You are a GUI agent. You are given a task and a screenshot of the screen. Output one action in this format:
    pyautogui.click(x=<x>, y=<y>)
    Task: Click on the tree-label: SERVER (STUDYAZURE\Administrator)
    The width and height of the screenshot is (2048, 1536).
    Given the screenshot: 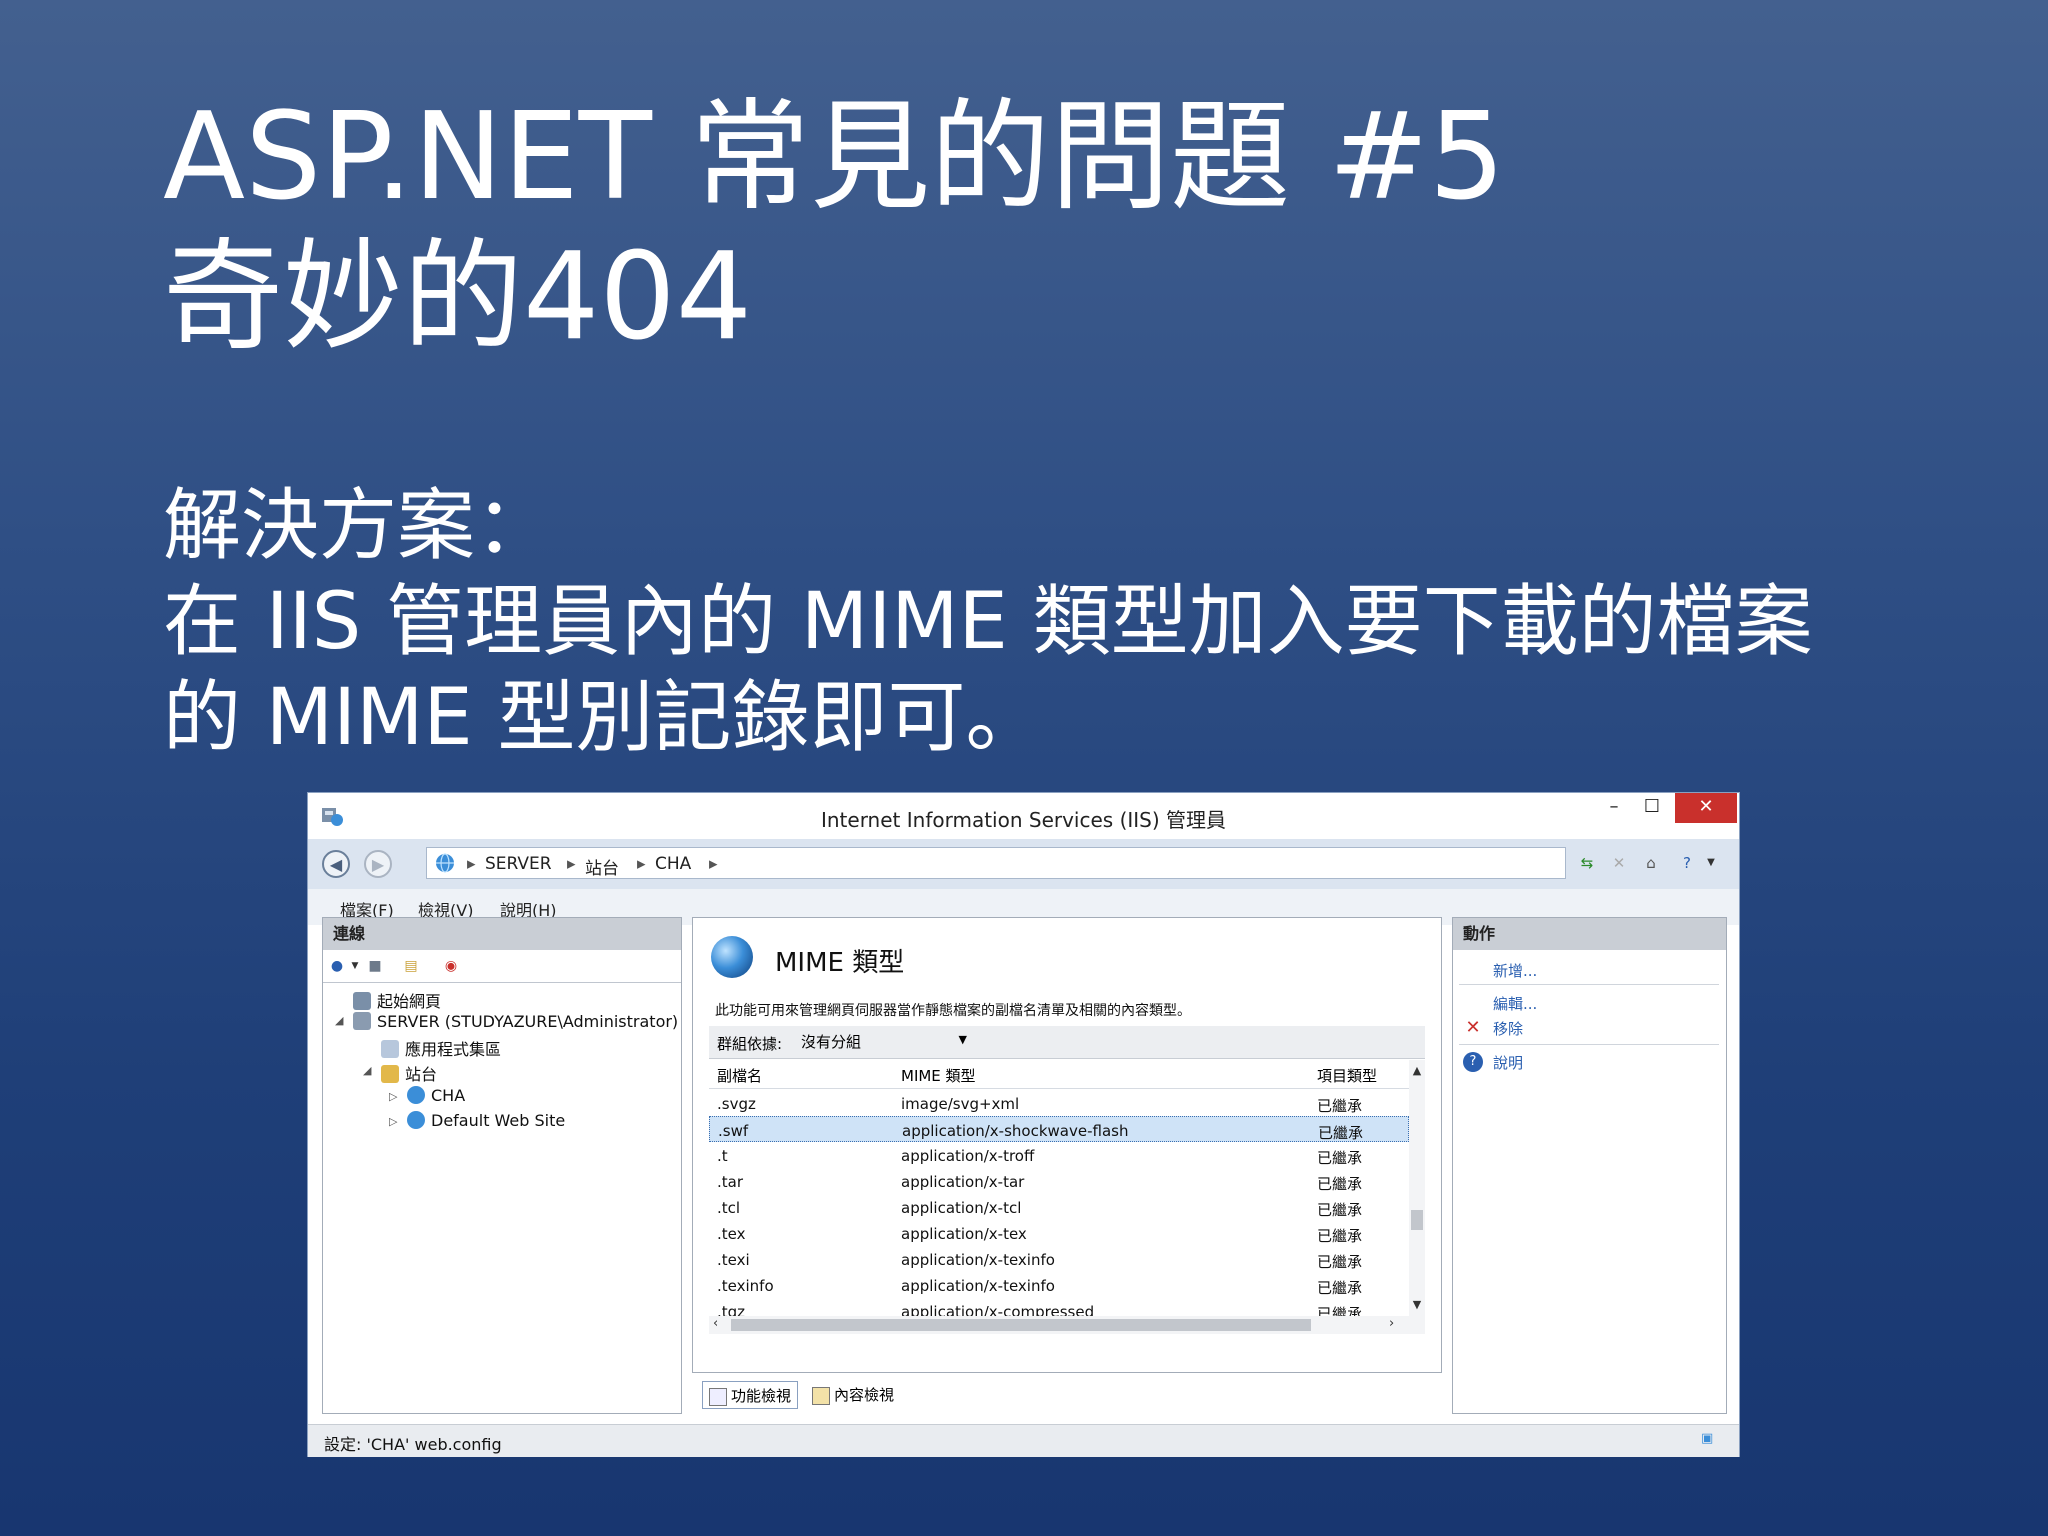 What is the action you would take?
    pyautogui.click(x=528, y=1021)
    